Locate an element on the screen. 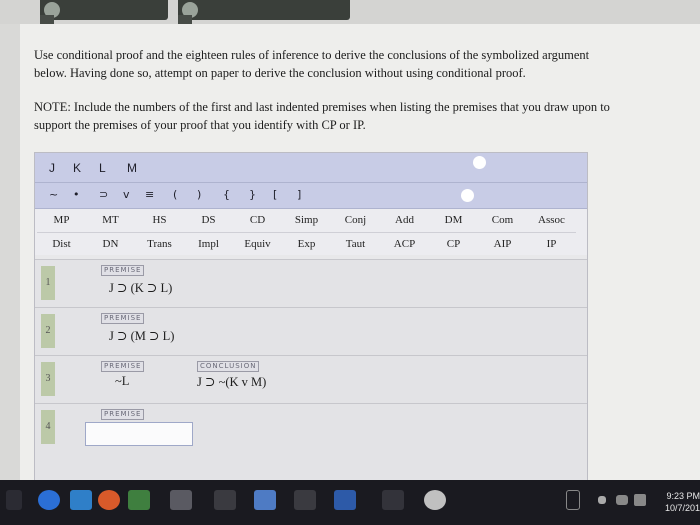 Image resolution: width=700 pixels, height=525 pixels. spreadsheet-app-icon is located at coordinates (139, 500).